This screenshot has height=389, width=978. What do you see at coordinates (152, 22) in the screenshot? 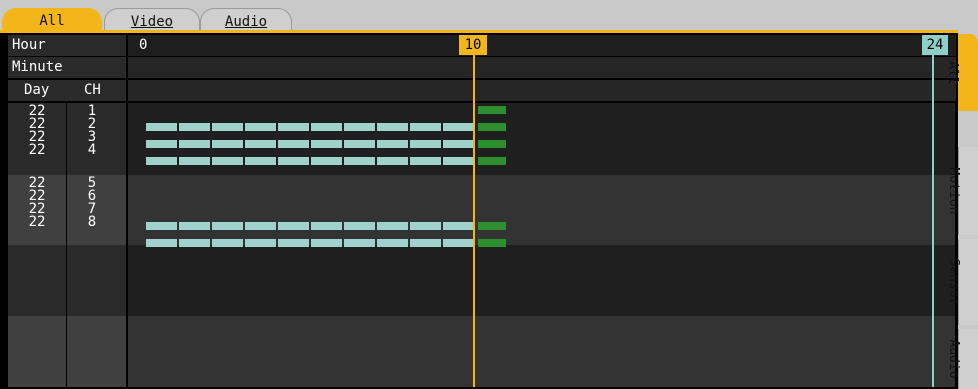
I see `tab-video-label: Video` at bounding box center [152, 22].